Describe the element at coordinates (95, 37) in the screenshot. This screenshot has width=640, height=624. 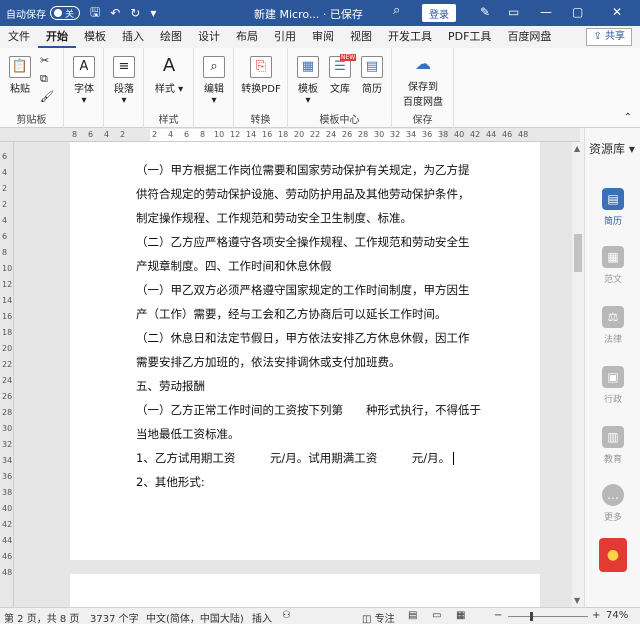
I see `tab-template: 模板` at that location.